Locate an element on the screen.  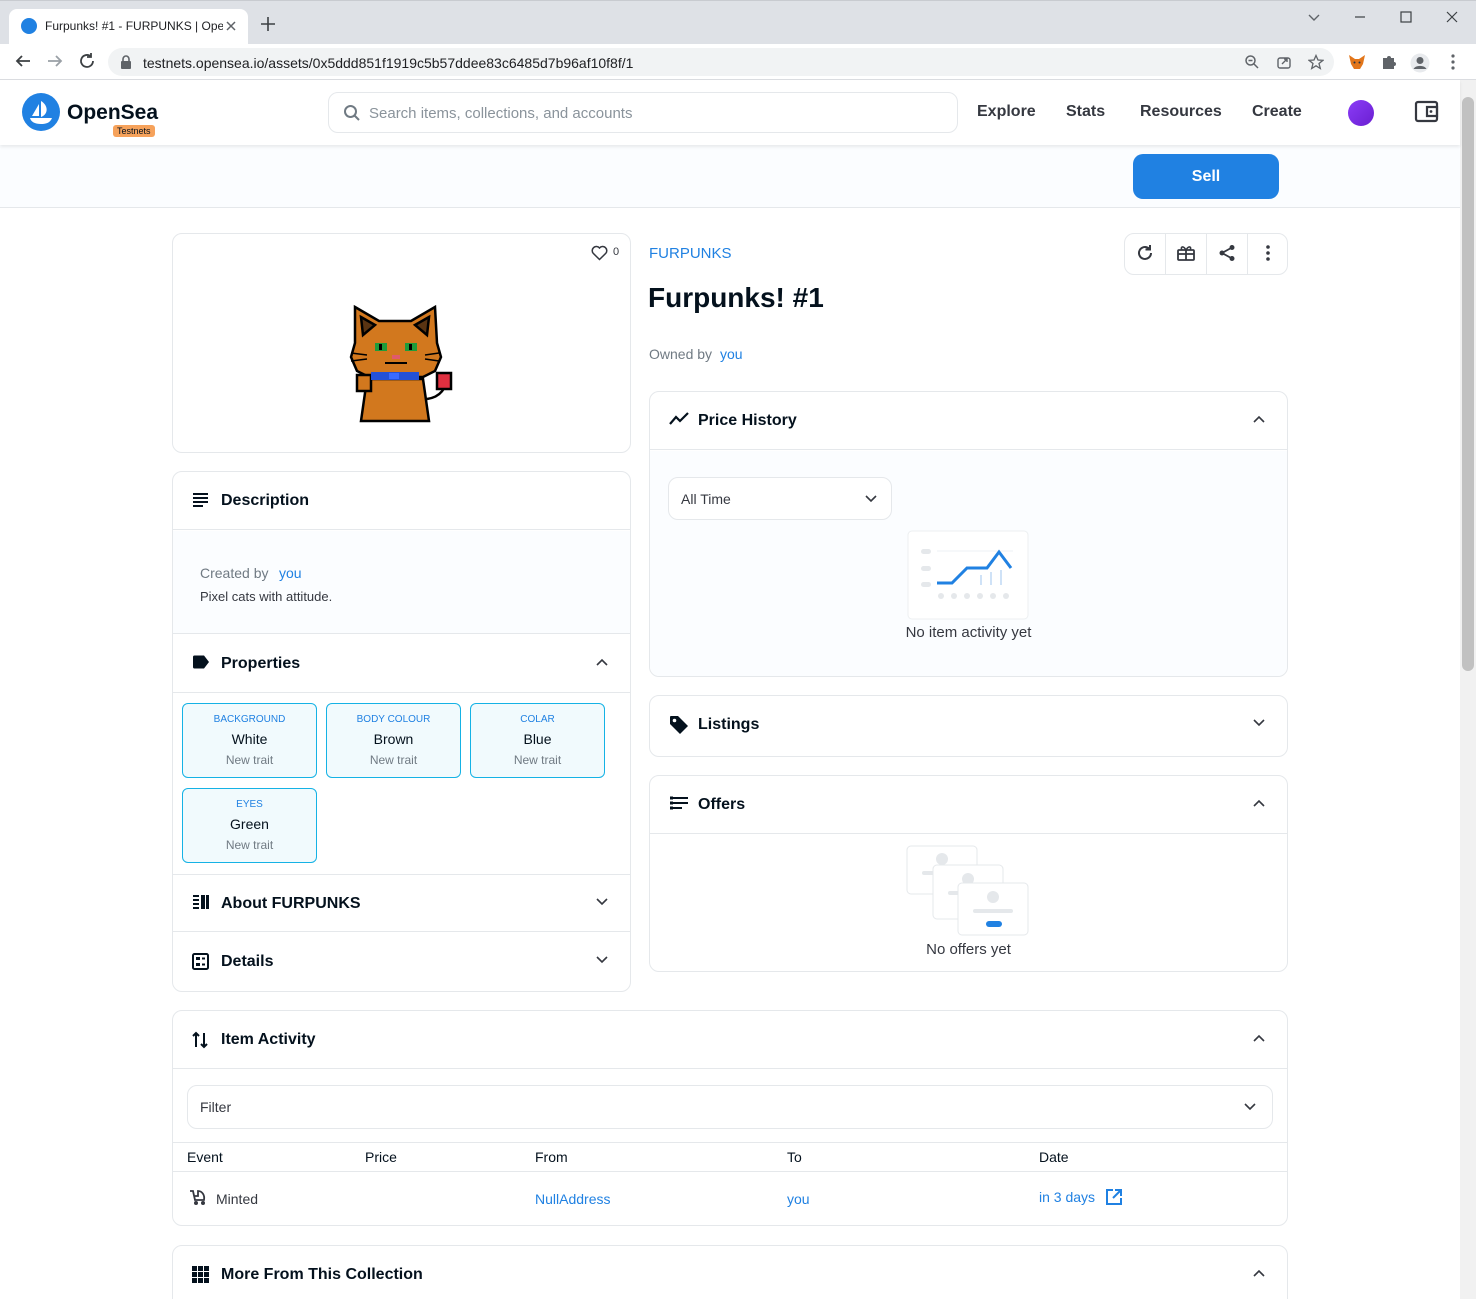
trait-value: White is located at coordinates (249, 739).